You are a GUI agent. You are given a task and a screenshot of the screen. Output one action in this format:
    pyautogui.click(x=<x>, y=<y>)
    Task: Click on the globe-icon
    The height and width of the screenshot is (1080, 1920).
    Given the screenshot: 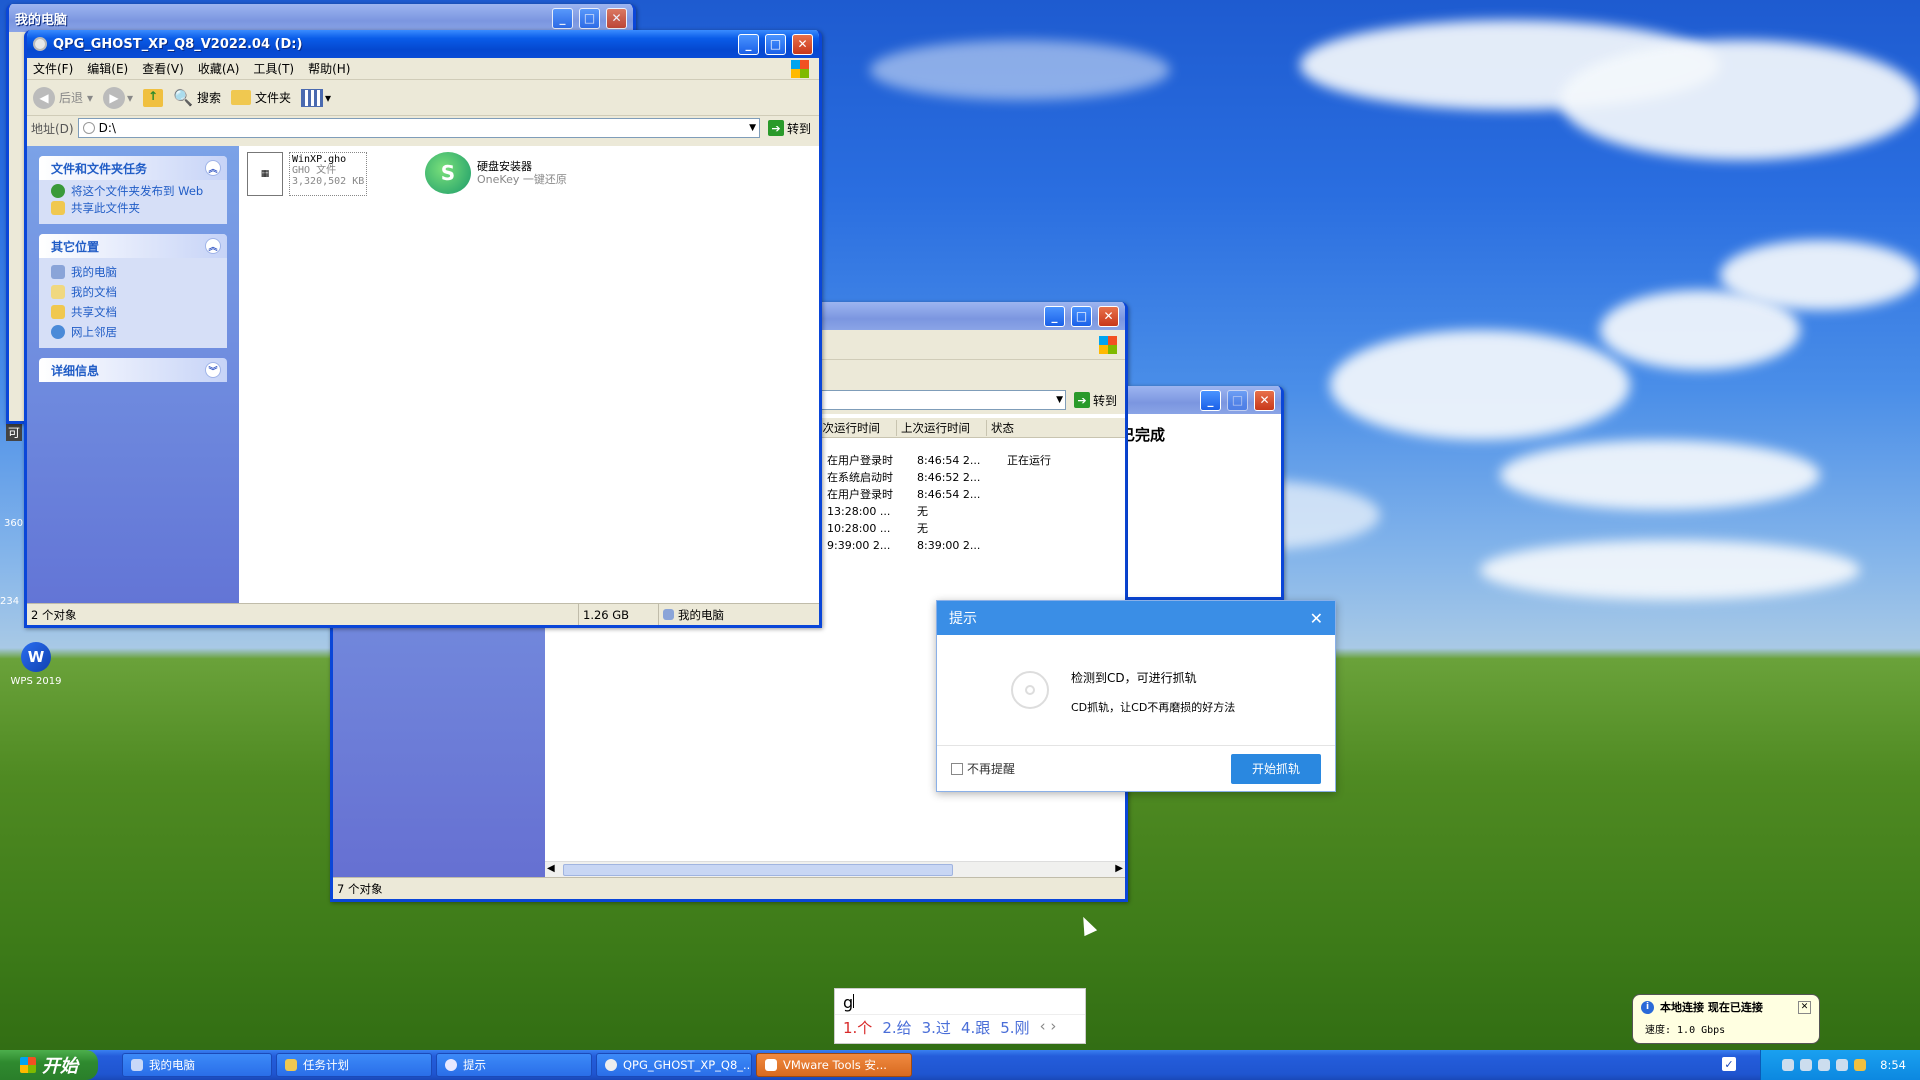 What is the action you would take?
    pyautogui.click(x=58, y=191)
    